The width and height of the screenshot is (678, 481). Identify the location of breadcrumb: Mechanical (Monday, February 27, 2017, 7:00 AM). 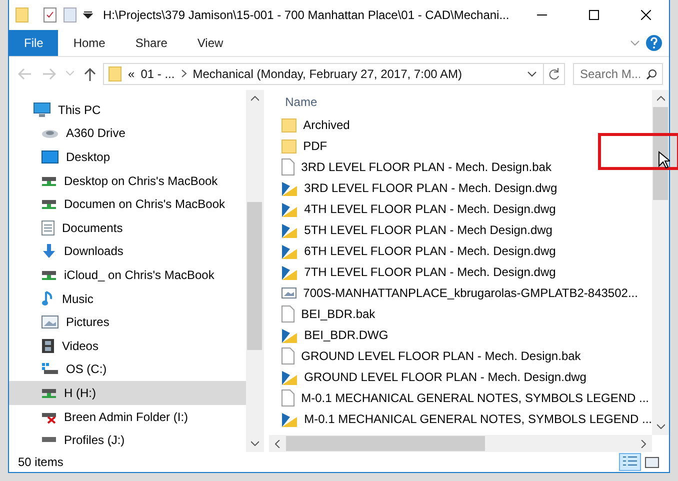
(327, 73).